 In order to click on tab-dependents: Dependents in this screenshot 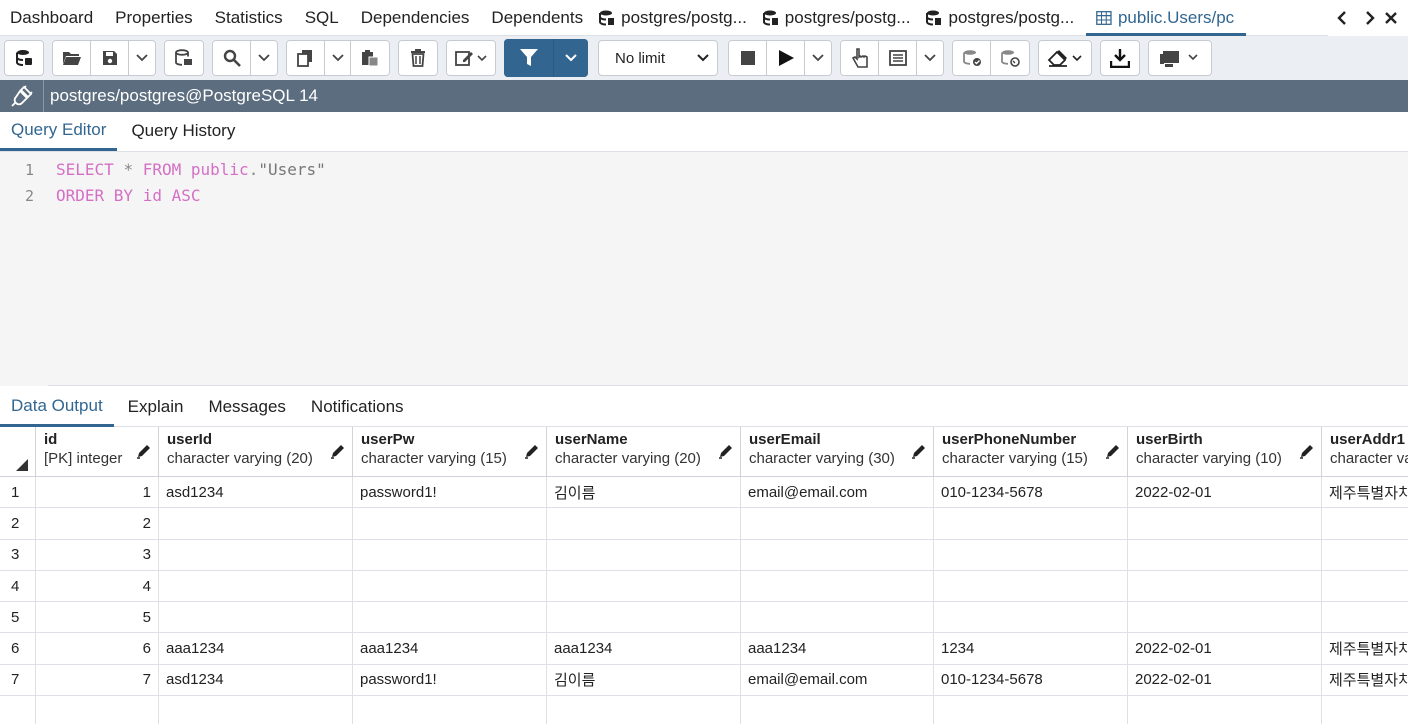, I will do `click(538, 18)`.